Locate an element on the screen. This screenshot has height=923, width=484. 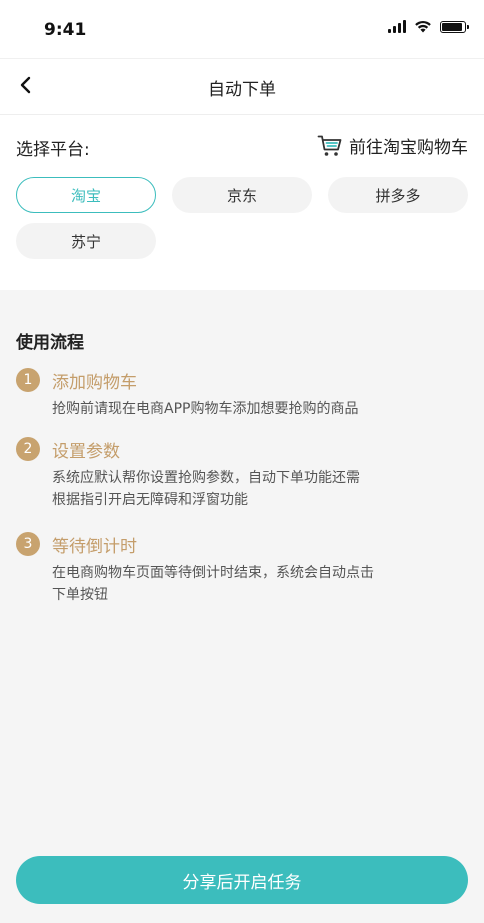
step-3-desc-line: 在电商购物车页面等待倒计时结束，系统会自动点击 is located at coordinates (213, 573).